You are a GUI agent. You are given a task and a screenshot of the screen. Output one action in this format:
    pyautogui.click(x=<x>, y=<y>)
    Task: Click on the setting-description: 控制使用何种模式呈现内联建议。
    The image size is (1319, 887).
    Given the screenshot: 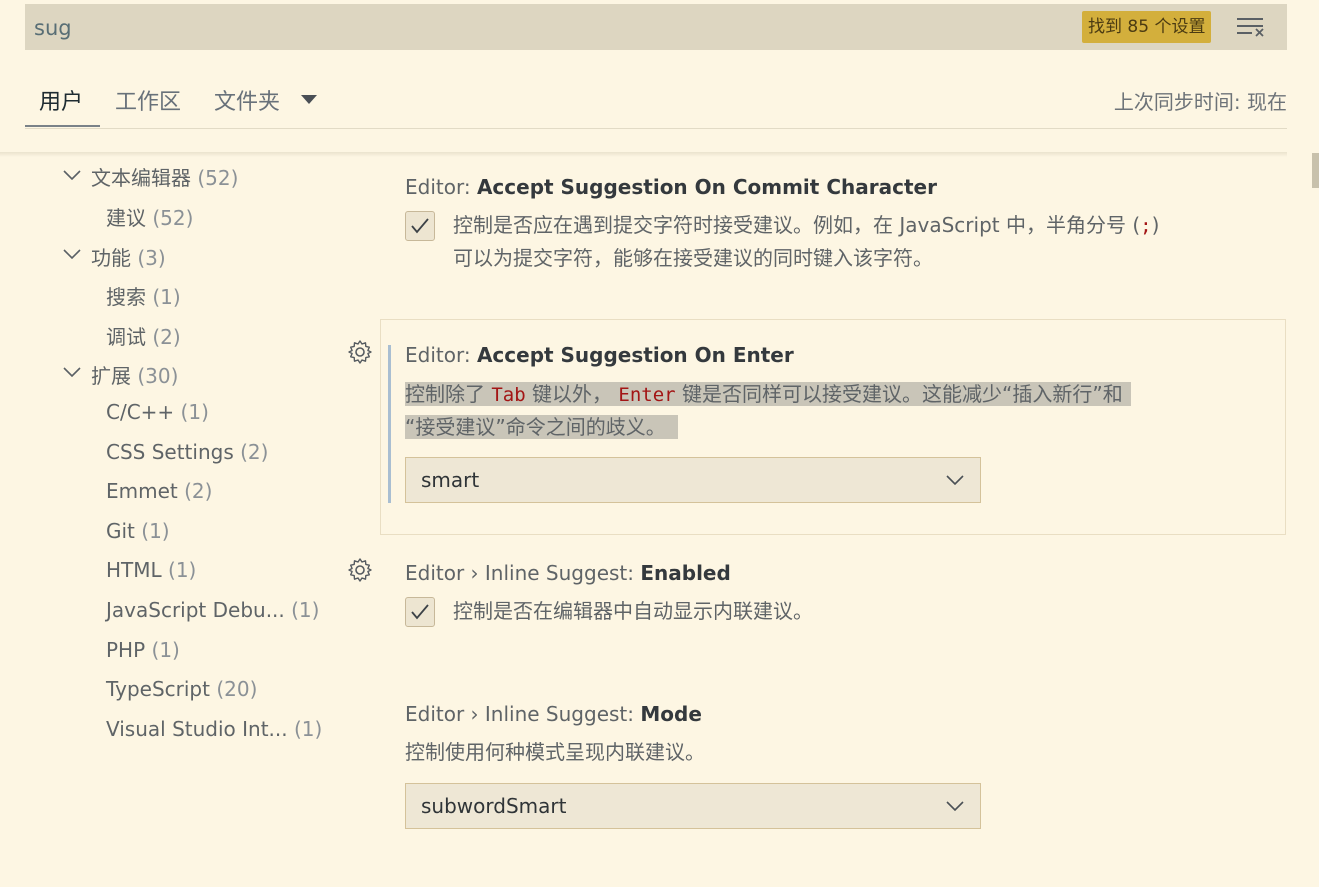 What is the action you would take?
    pyautogui.click(x=555, y=752)
    